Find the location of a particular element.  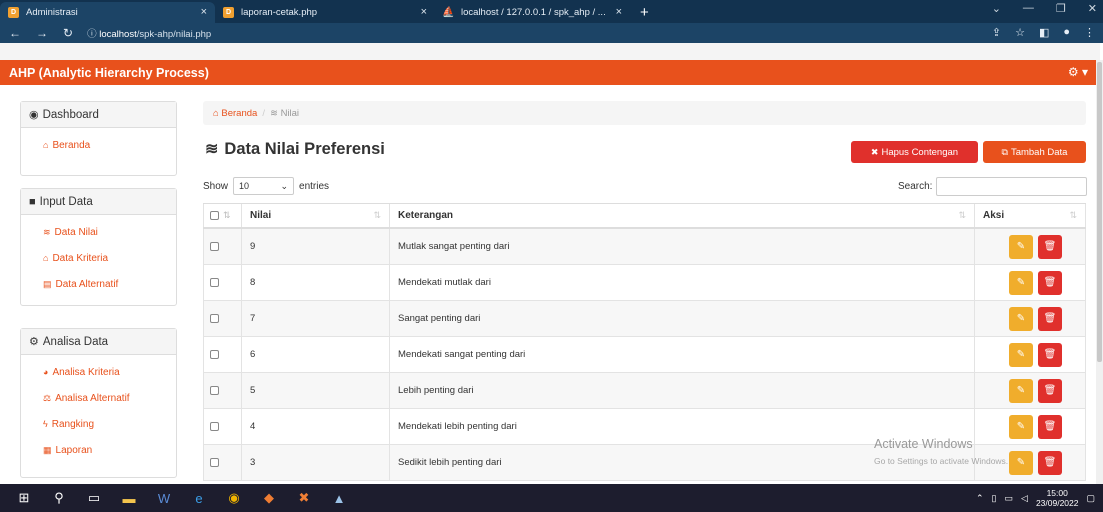

column-header-aksi: Aksi ⇅ is located at coordinates (1030, 215).